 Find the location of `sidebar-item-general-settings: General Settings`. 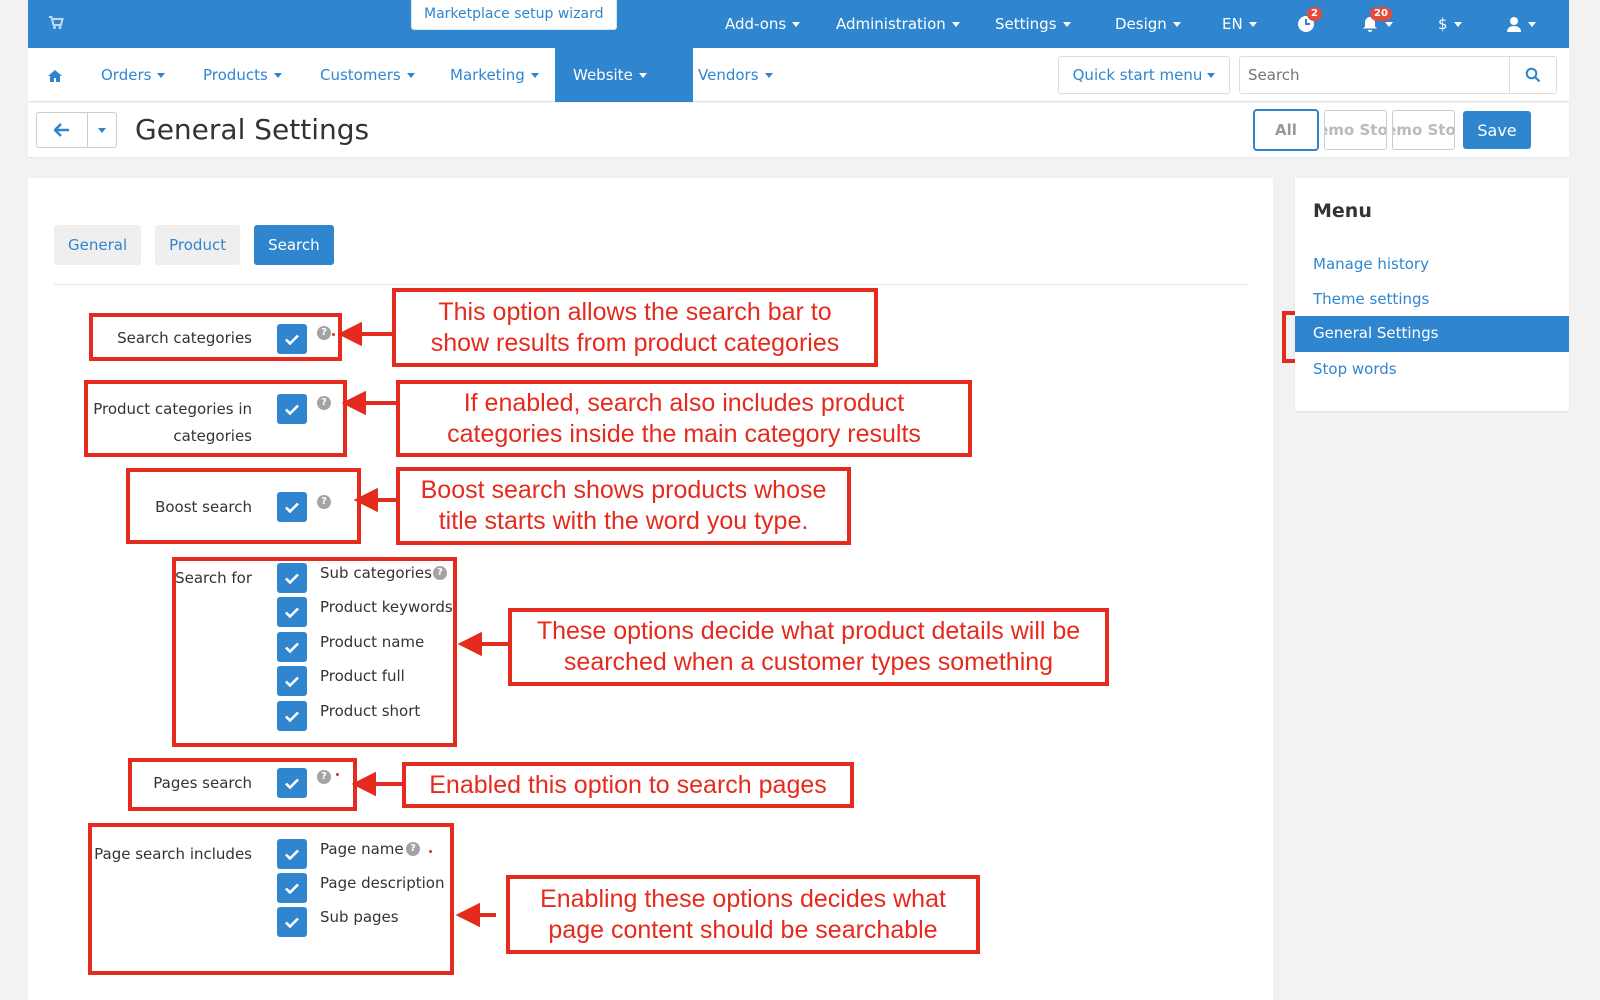

sidebar-item-general-settings: General Settings is located at coordinates (1432, 334).